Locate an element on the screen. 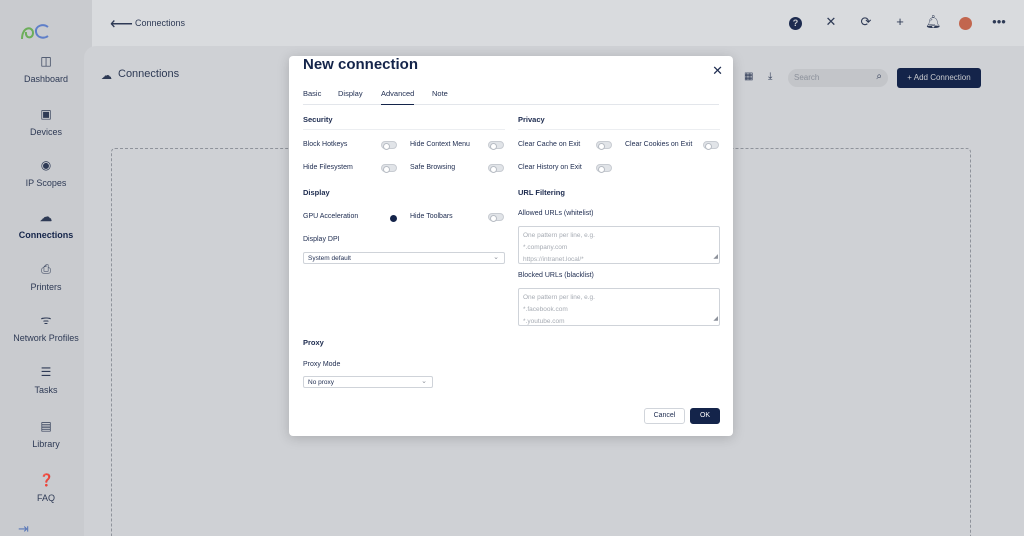 This screenshot has width=1024, height=536. sidebar-item-label: Printers is located at coordinates (46, 287).